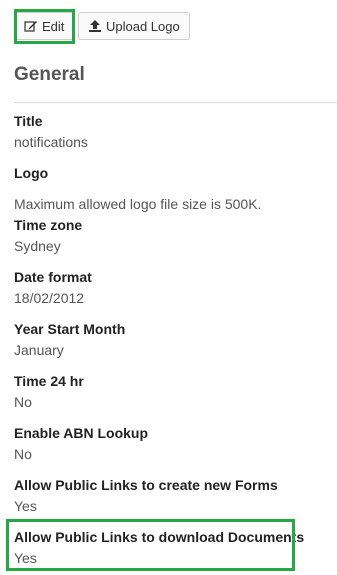 This screenshot has width=337, height=575. What do you see at coordinates (70, 329) in the screenshot?
I see `field-label-year-start-month: Year Start Month` at bounding box center [70, 329].